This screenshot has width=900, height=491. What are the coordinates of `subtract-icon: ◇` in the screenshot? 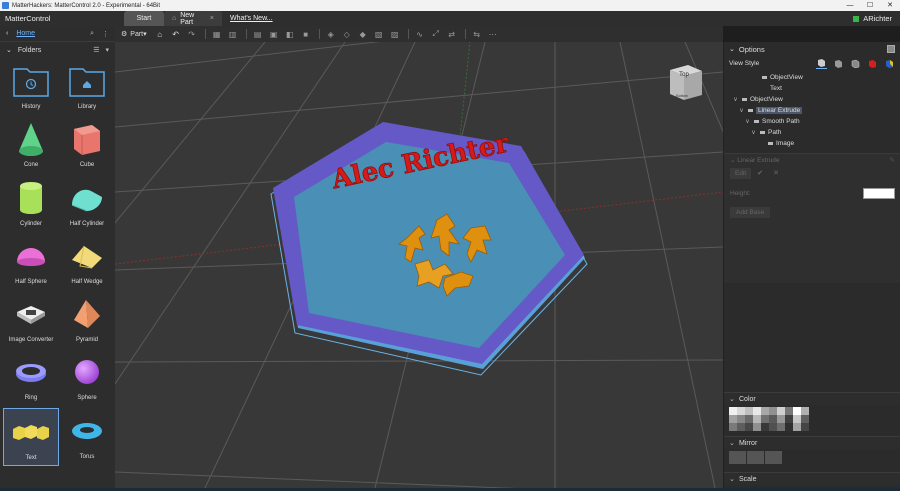 It's located at (347, 34).